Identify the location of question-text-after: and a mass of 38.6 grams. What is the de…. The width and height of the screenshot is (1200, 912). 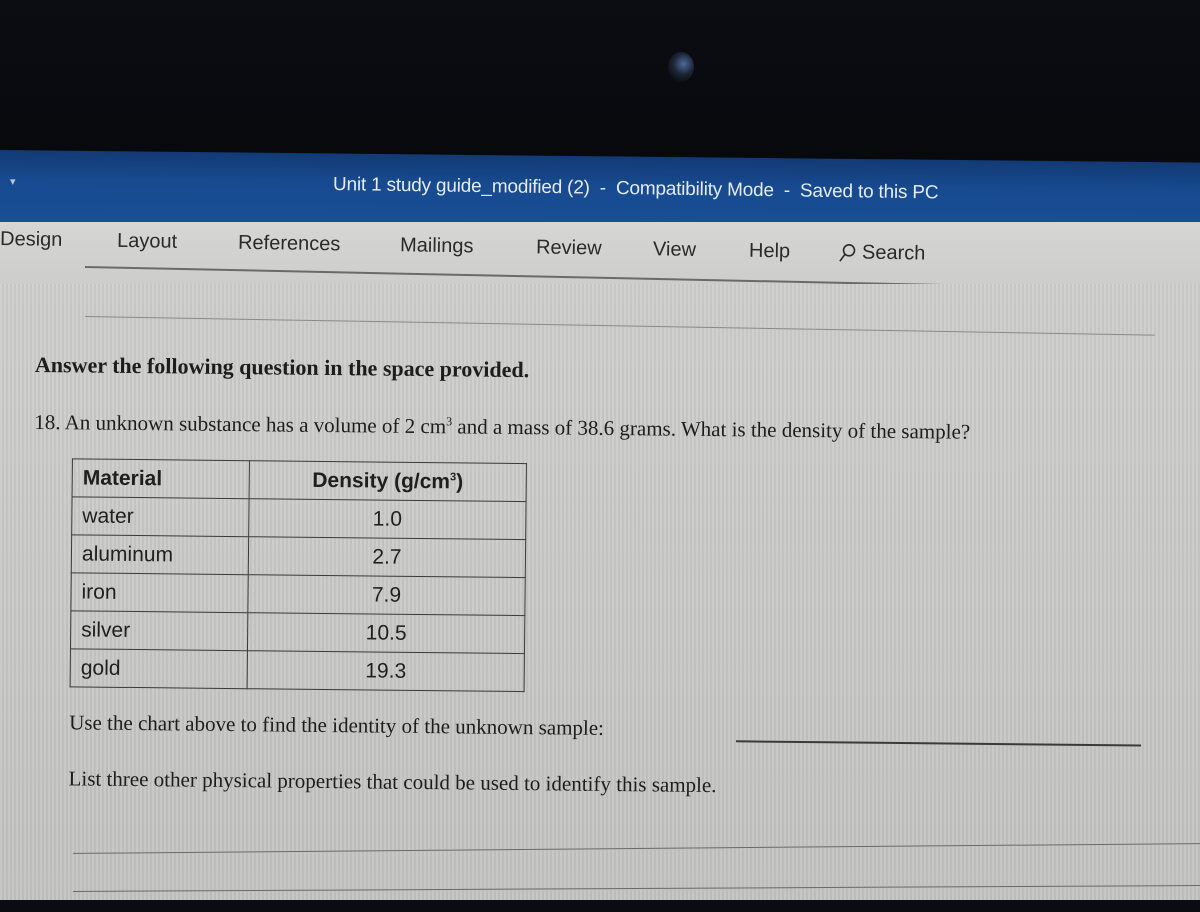
(711, 428).